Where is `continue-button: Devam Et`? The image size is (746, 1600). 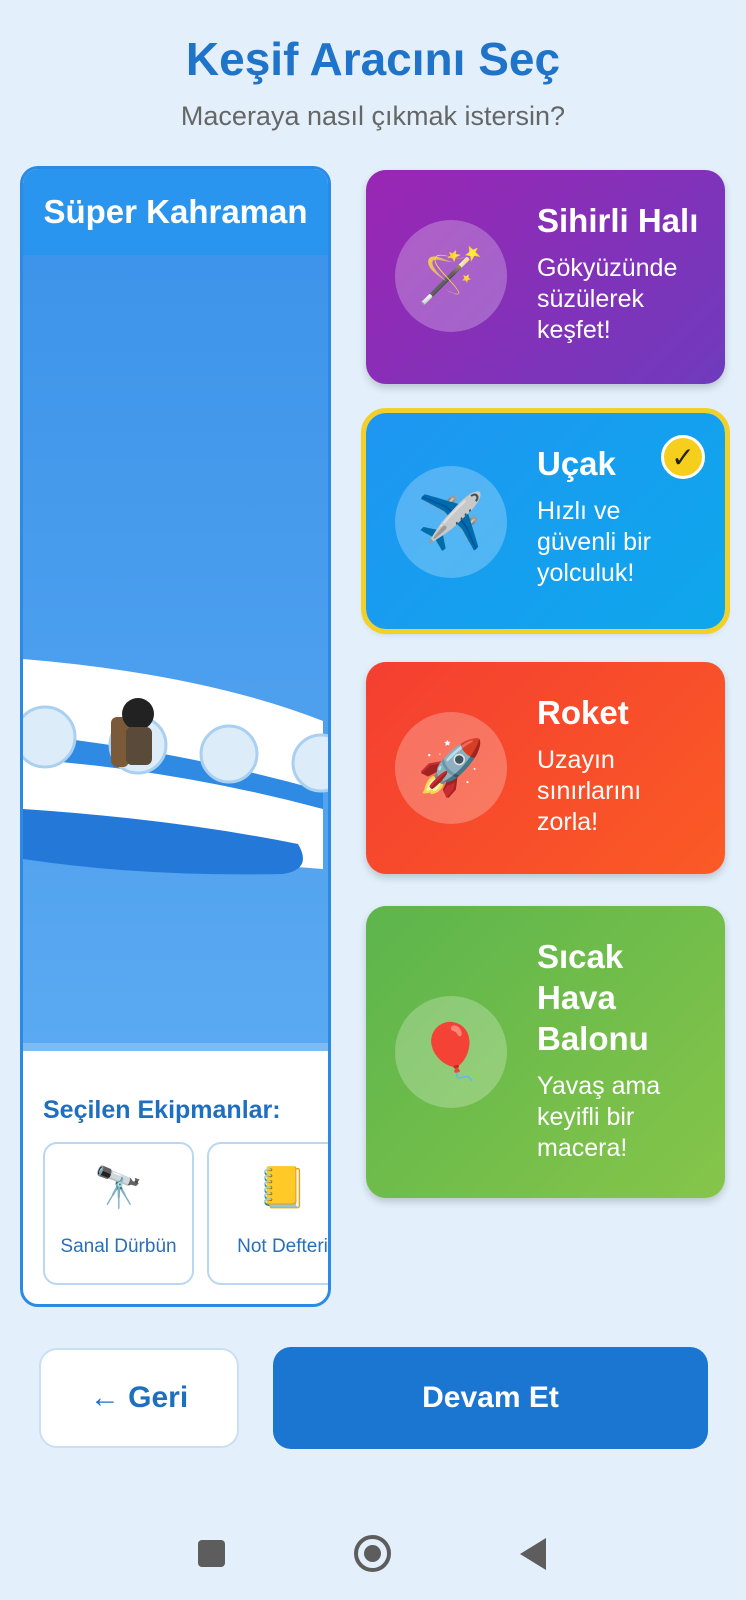 continue-button: Devam Et is located at coordinates (490, 1398).